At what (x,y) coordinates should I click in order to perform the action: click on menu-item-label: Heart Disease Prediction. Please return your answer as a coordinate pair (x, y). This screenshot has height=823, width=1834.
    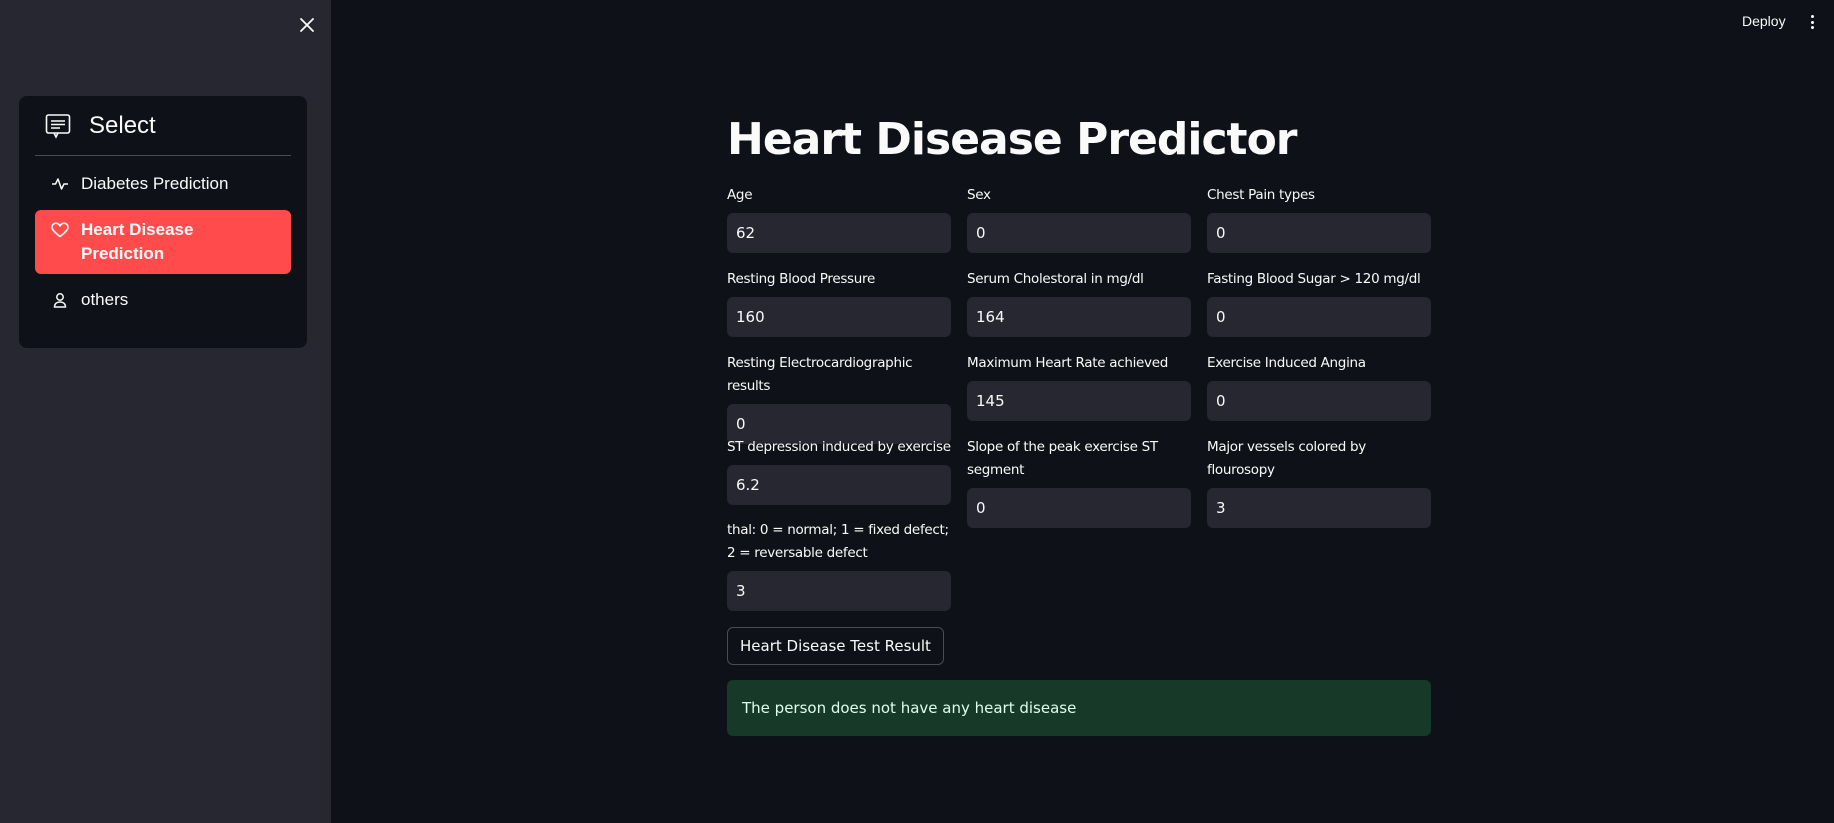
    Looking at the image, I should click on (137, 241).